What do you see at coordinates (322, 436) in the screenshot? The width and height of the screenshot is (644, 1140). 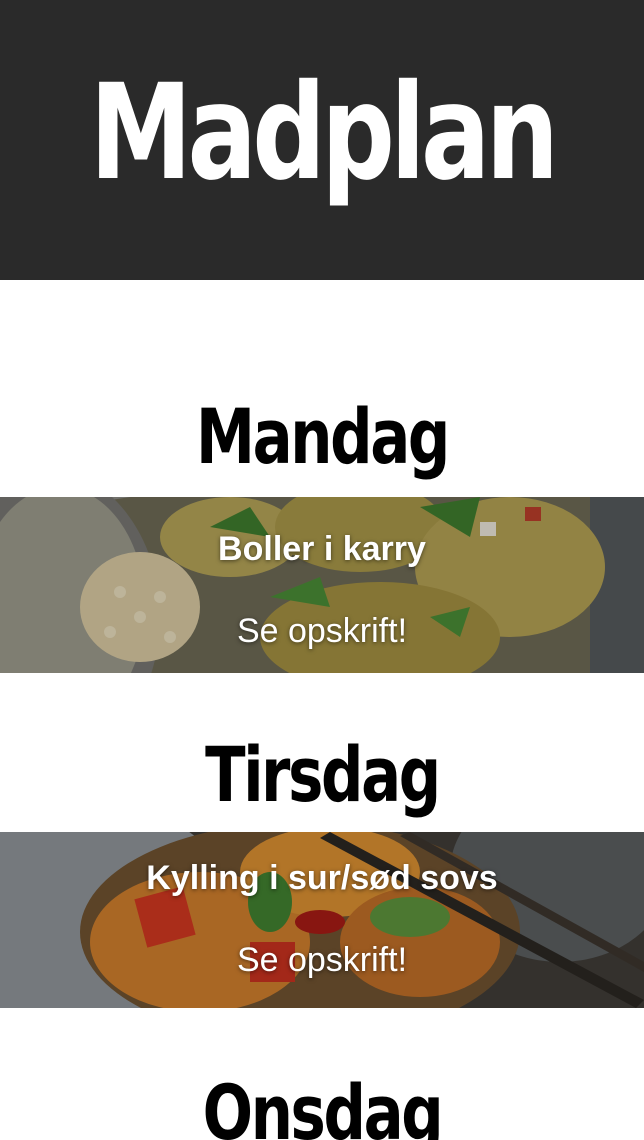 I see `day-heading-monday: Mandag` at bounding box center [322, 436].